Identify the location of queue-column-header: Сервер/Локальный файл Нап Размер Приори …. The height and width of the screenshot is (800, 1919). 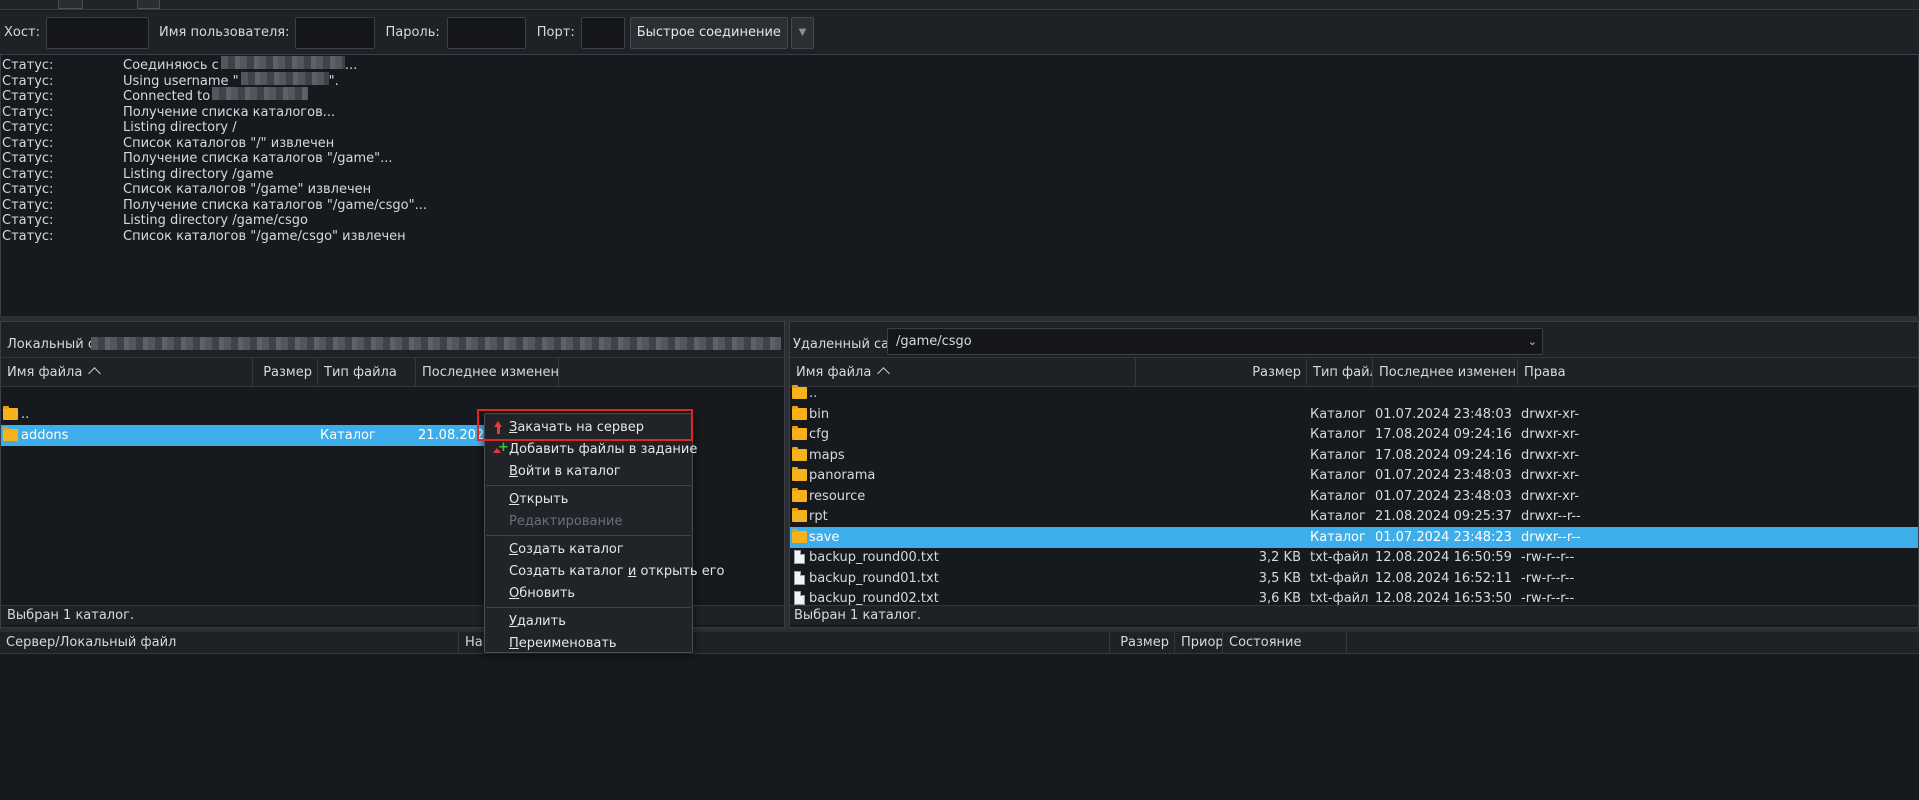
(959, 643).